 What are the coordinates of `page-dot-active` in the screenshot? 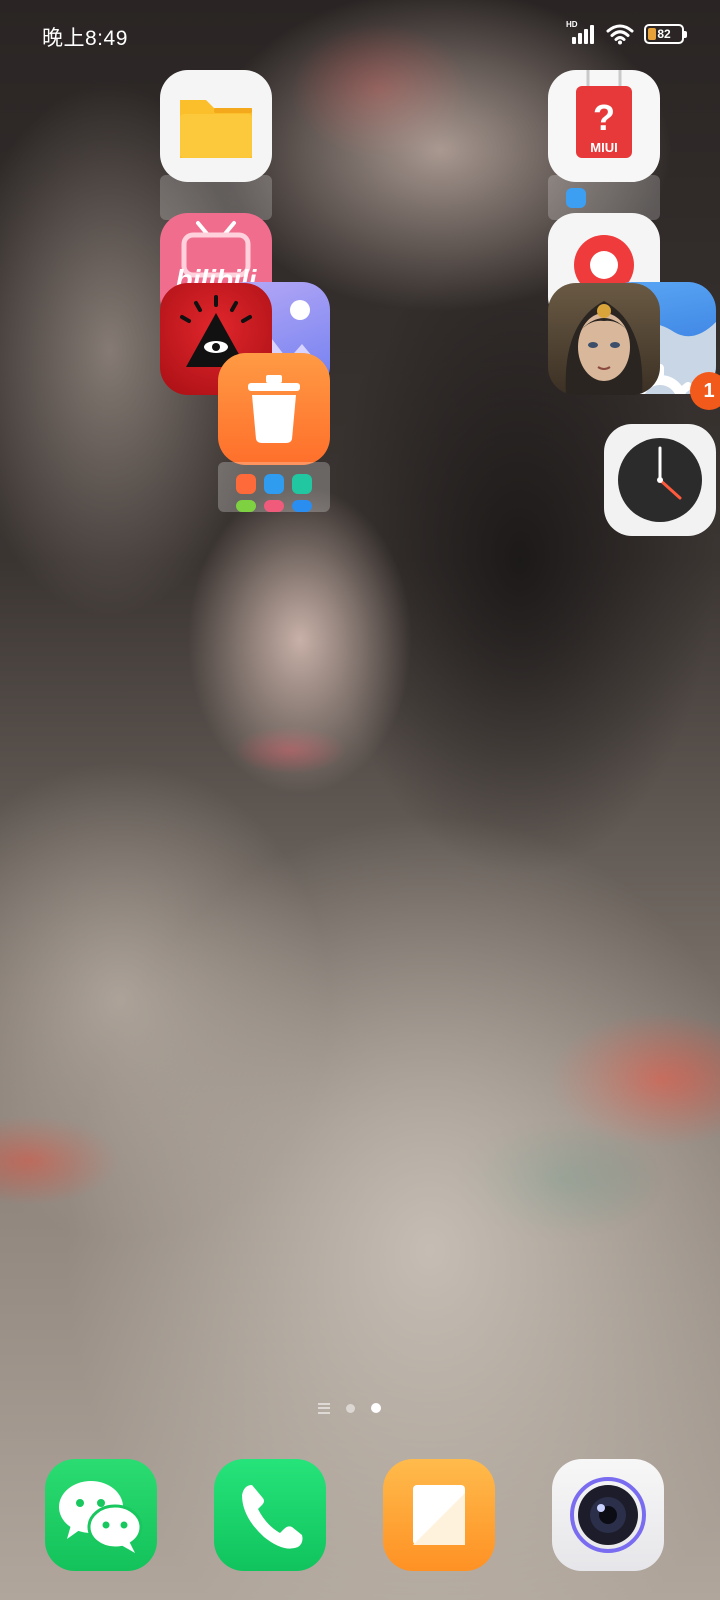 It's located at (376, 1408).